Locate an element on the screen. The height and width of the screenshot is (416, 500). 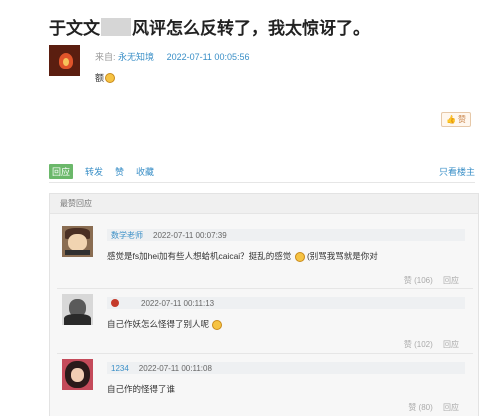
reply-footer: 赞 (106) 回应 is located at coordinates (427, 280).